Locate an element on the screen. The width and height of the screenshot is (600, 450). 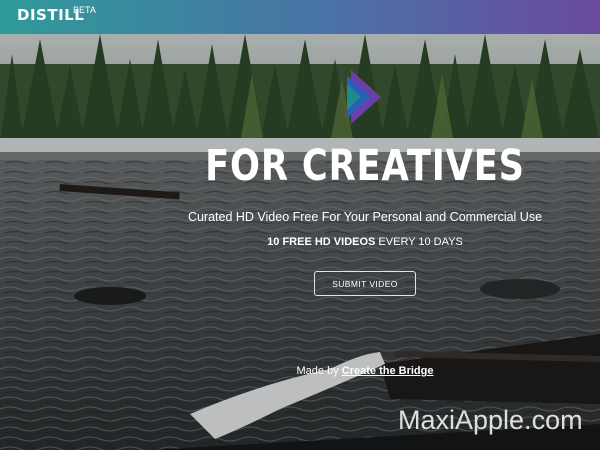
made-by-credit: Made by Create the Bridge is located at coordinates (300, 371).